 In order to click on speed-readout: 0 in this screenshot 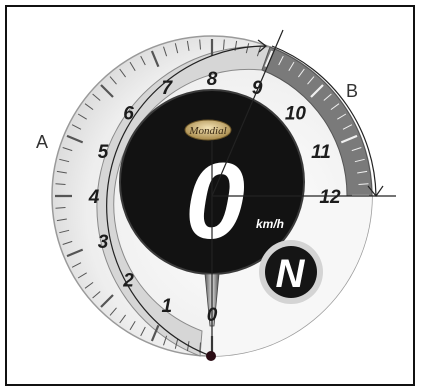, I will do `click(215, 200)`.